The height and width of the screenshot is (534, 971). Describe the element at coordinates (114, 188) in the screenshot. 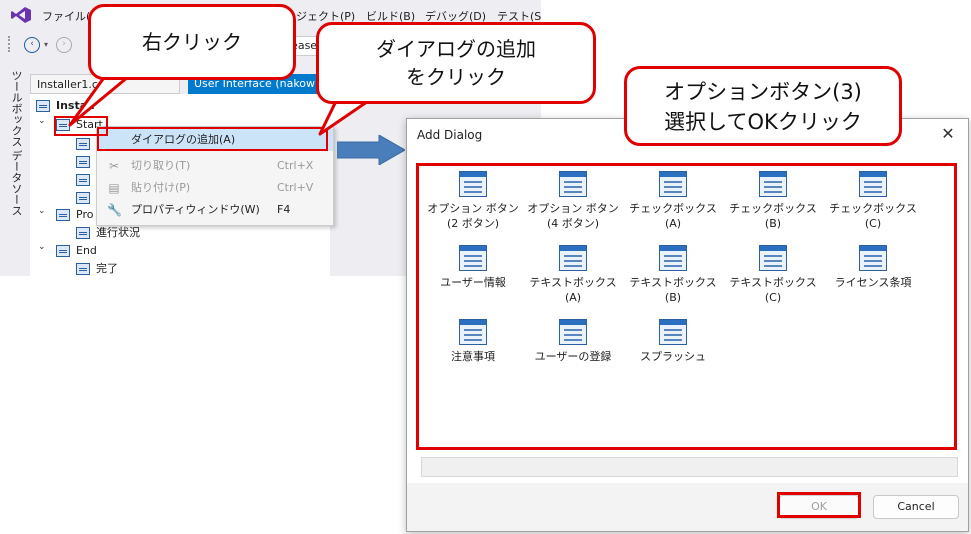

I see `paste-icon: ▤` at that location.